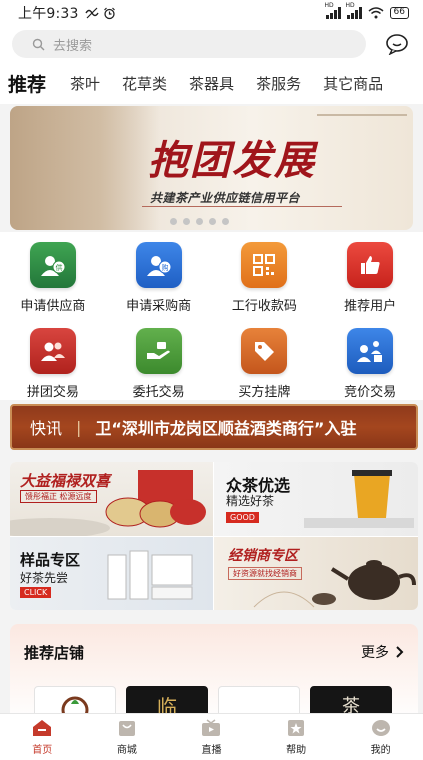  I want to click on promo-dealer: 经销商专区 好资源就找经销商, so click(316, 573).